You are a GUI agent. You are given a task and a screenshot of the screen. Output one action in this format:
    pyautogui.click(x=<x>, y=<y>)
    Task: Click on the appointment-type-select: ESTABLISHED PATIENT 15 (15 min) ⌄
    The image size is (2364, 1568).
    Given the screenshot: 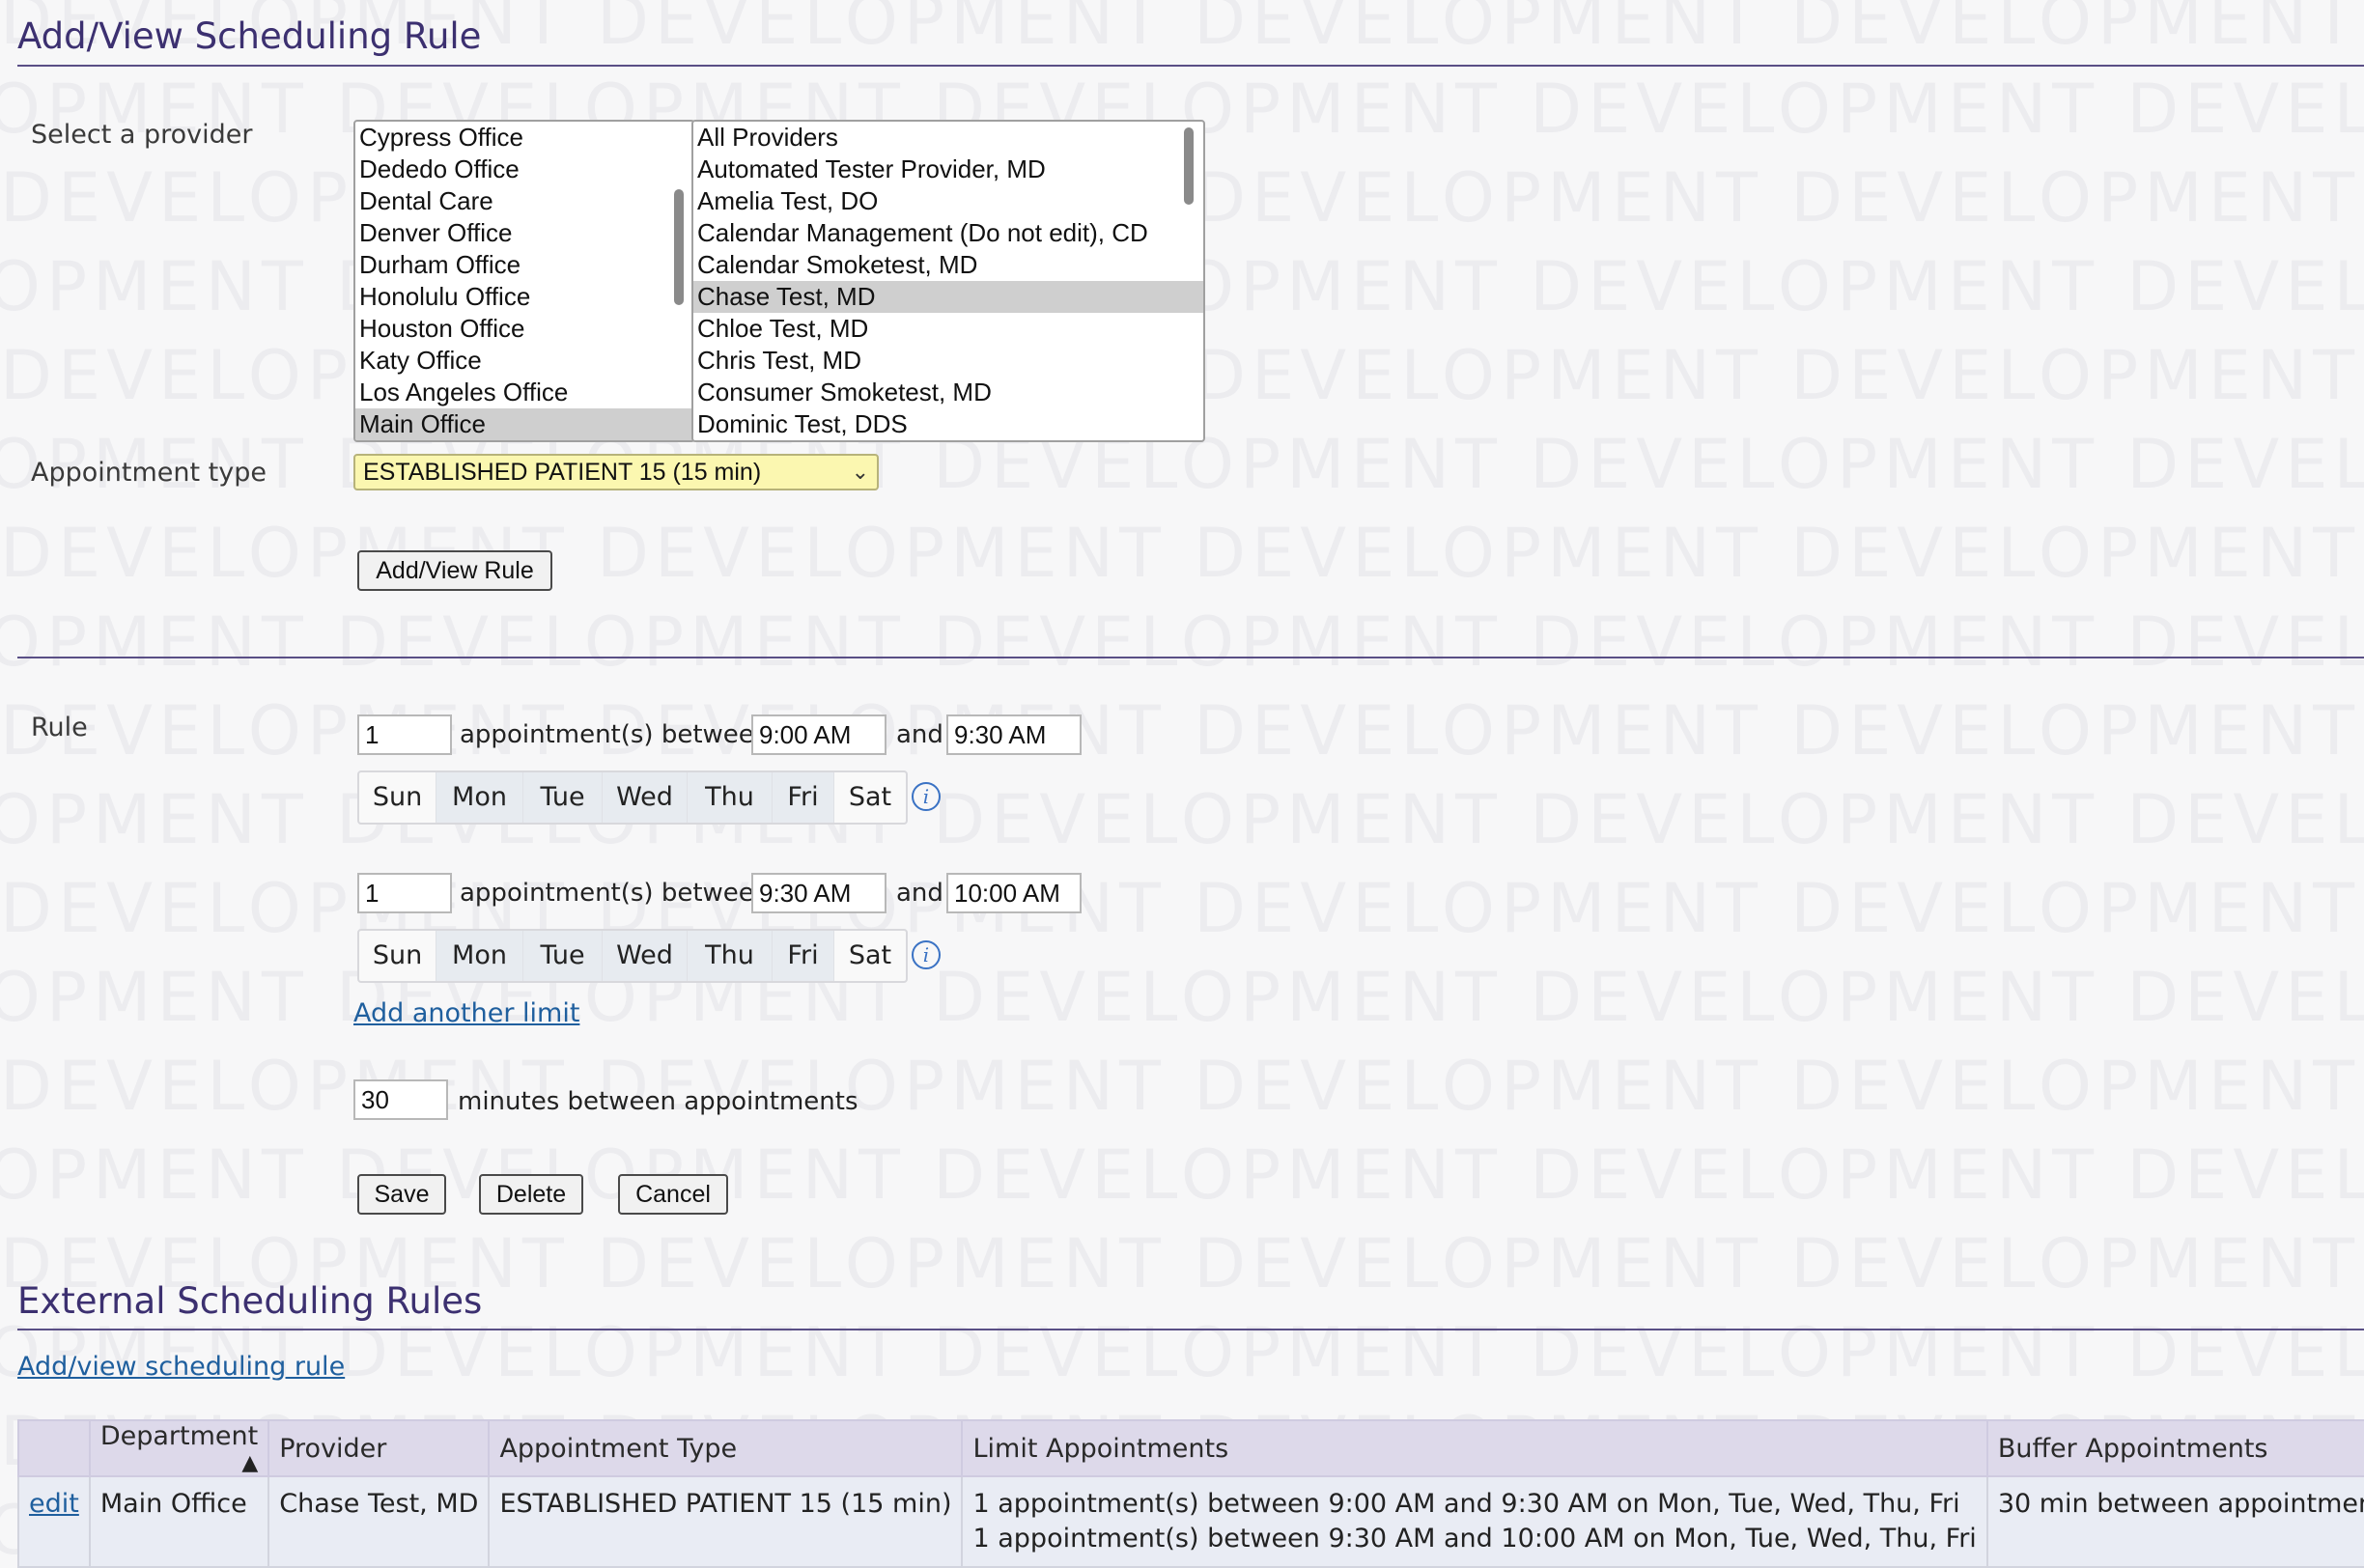 What is the action you would take?
    pyautogui.click(x=616, y=472)
    